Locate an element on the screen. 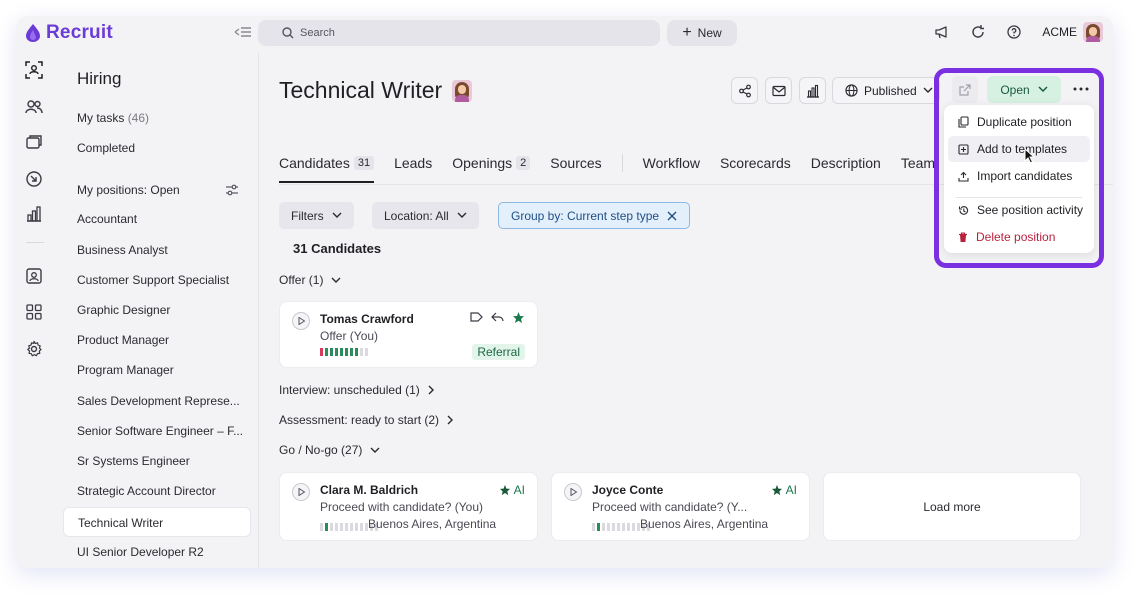 Image resolution: width=1142 pixels, height=610 pixels. sidebar-item-my-tasks: My tasks (46) is located at coordinates (113, 118).